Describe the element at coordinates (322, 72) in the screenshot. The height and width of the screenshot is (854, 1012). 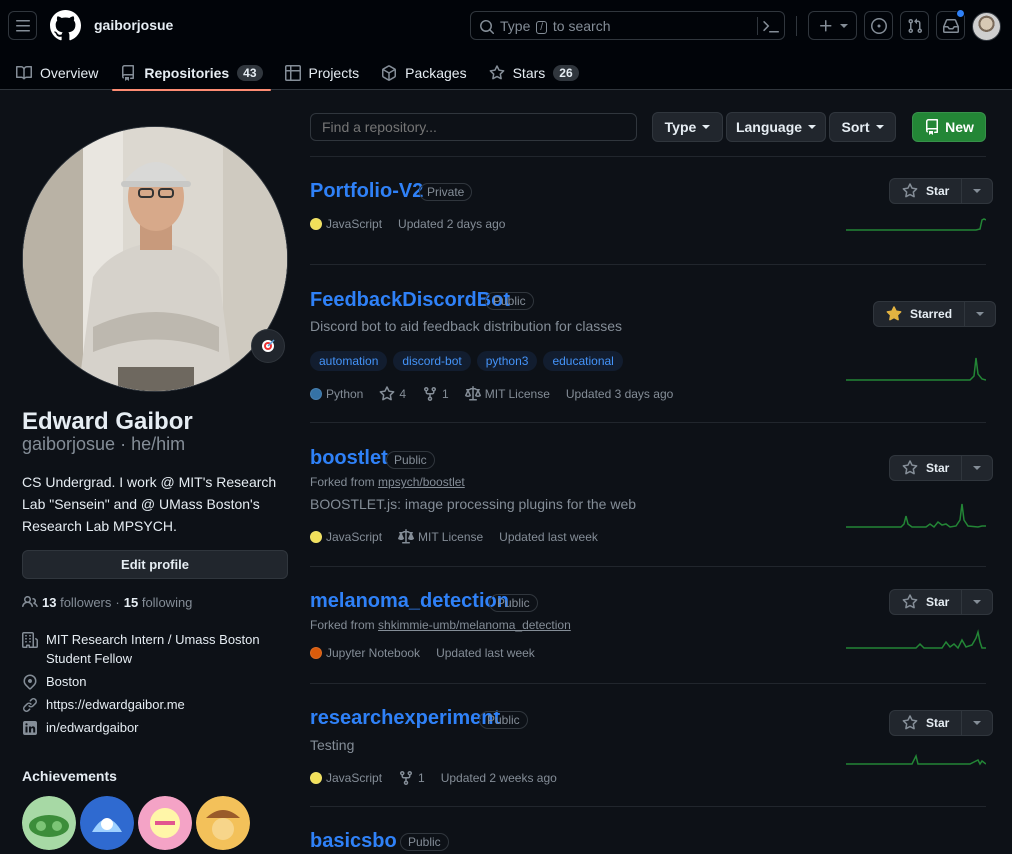
I see `tab-projects: Projects` at that location.